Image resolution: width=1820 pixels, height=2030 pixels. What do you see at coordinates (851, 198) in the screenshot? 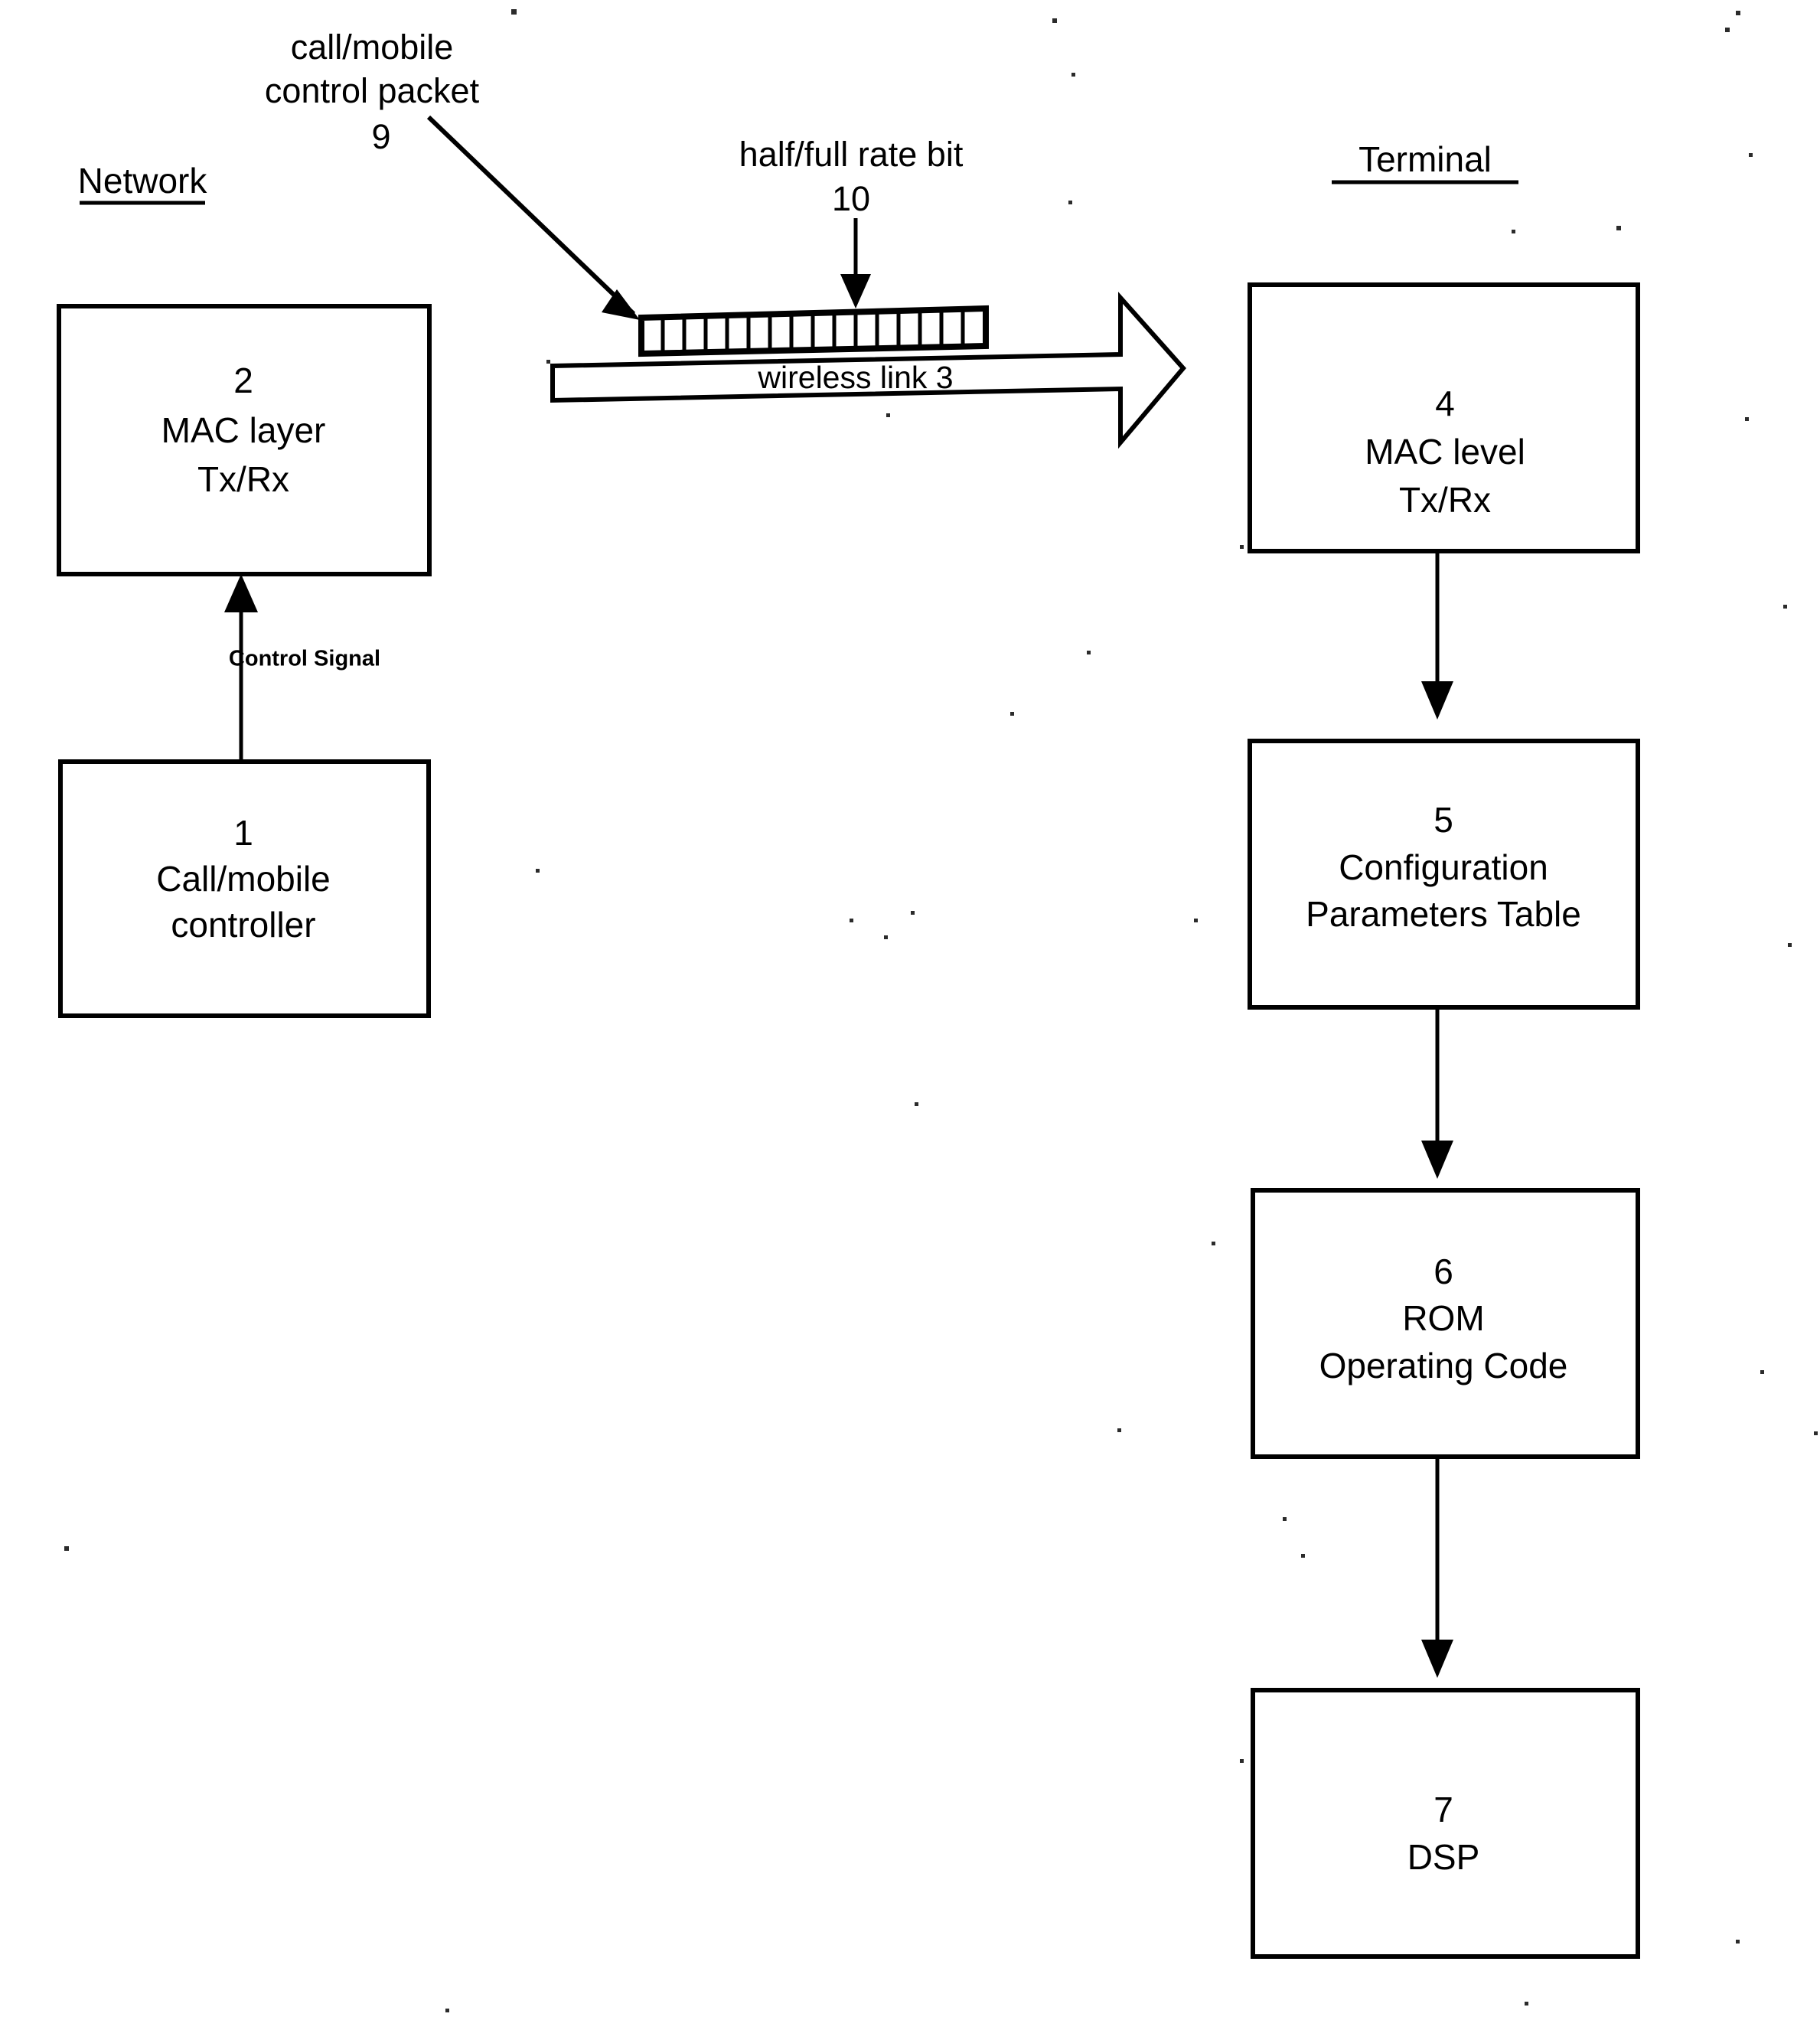
I see `bit-reference-numeral: 10` at bounding box center [851, 198].